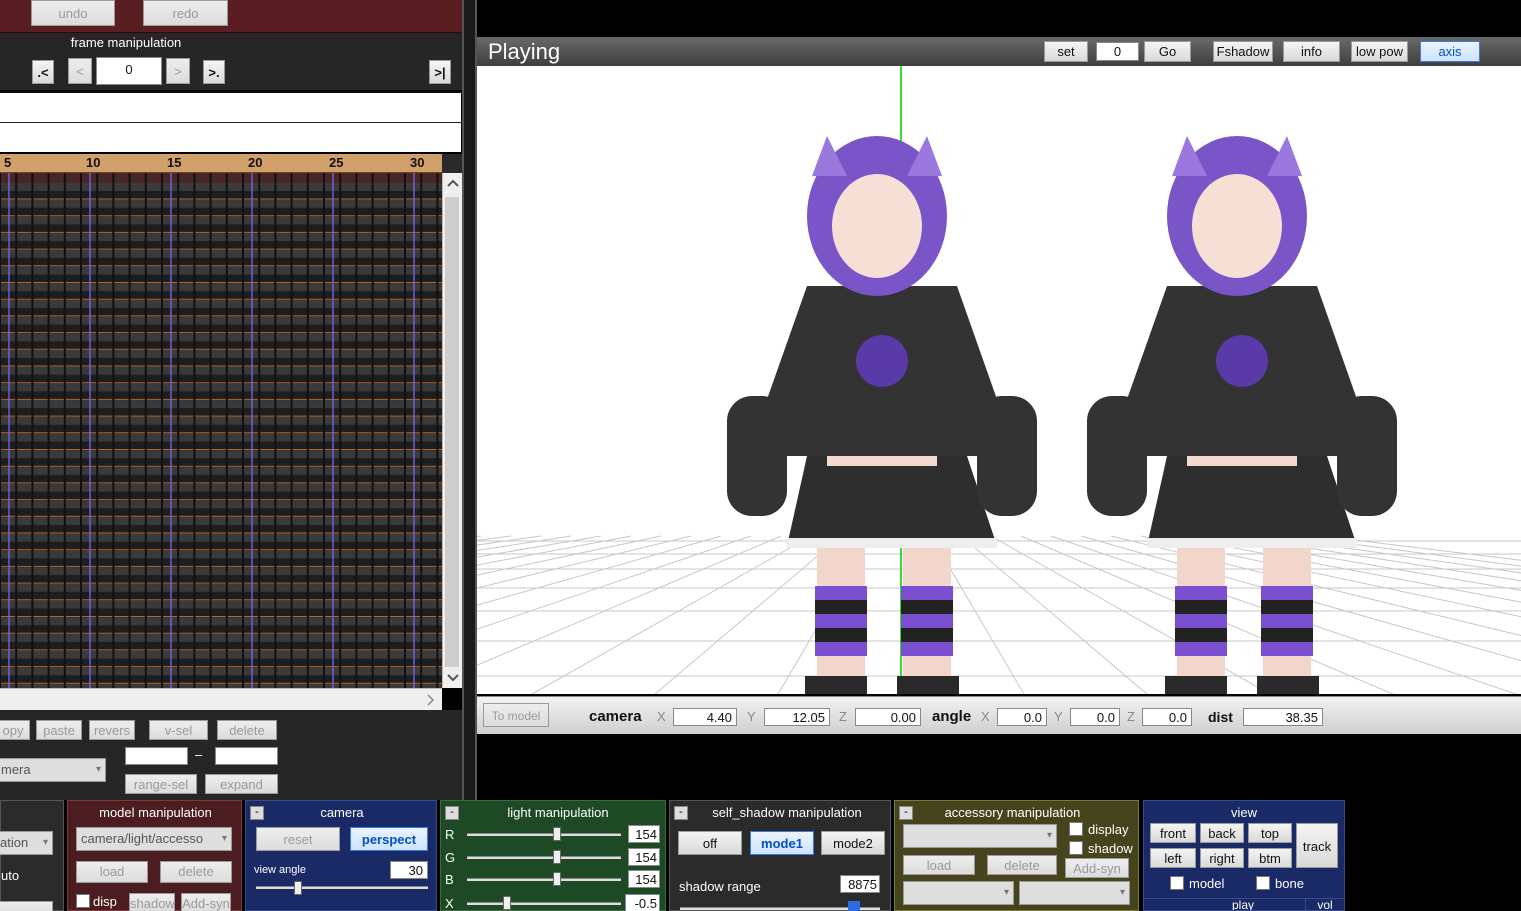 Image resolution: width=1521 pixels, height=911 pixels. I want to click on timeline-horizontal-scrollbar, so click(221, 699).